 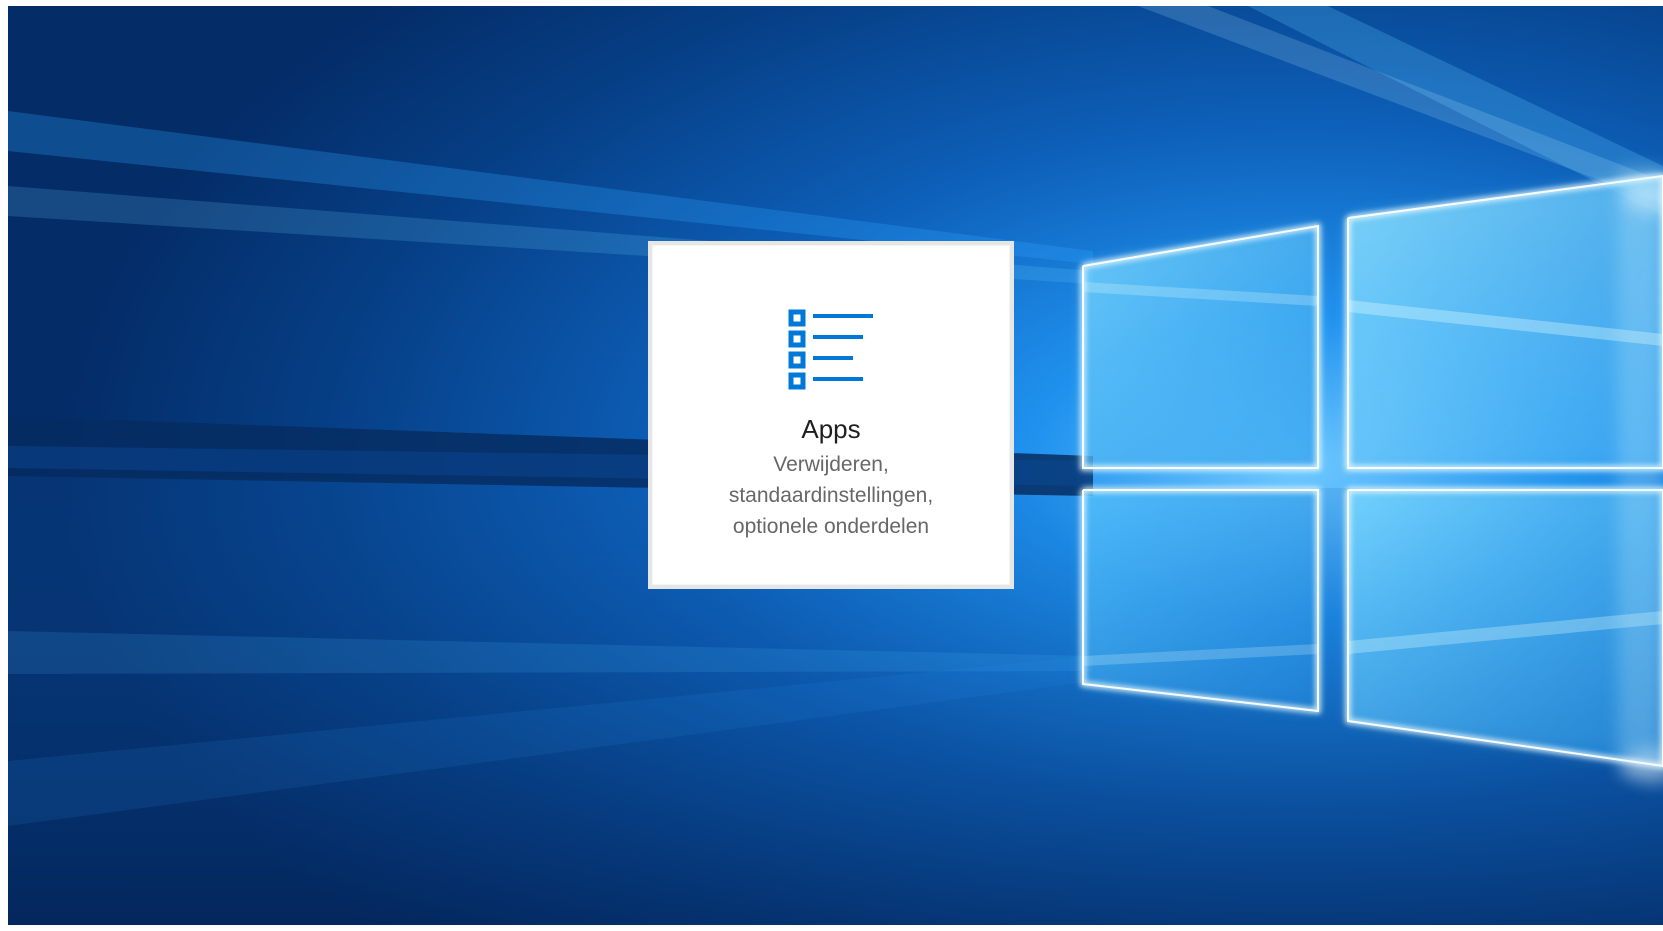 What do you see at coordinates (831, 429) in the screenshot?
I see `apps-title: Apps` at bounding box center [831, 429].